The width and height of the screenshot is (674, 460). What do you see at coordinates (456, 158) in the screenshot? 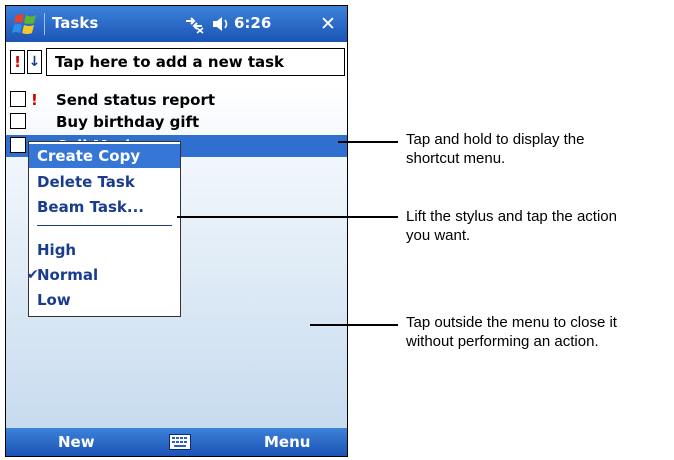
I see `callout-line-text: shortcut menu.` at bounding box center [456, 158].